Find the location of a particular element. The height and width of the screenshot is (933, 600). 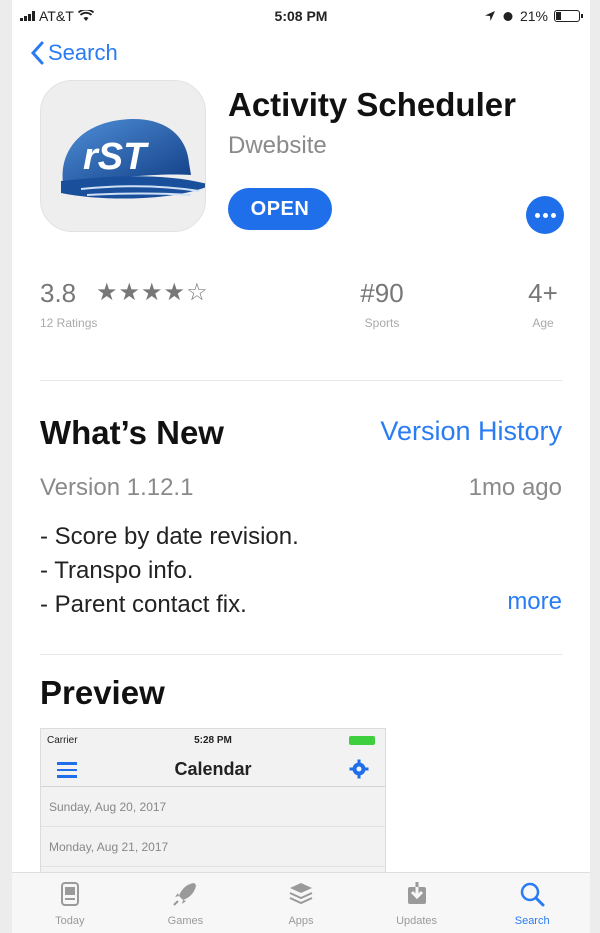

chevron-left-icon is located at coordinates (37, 53).